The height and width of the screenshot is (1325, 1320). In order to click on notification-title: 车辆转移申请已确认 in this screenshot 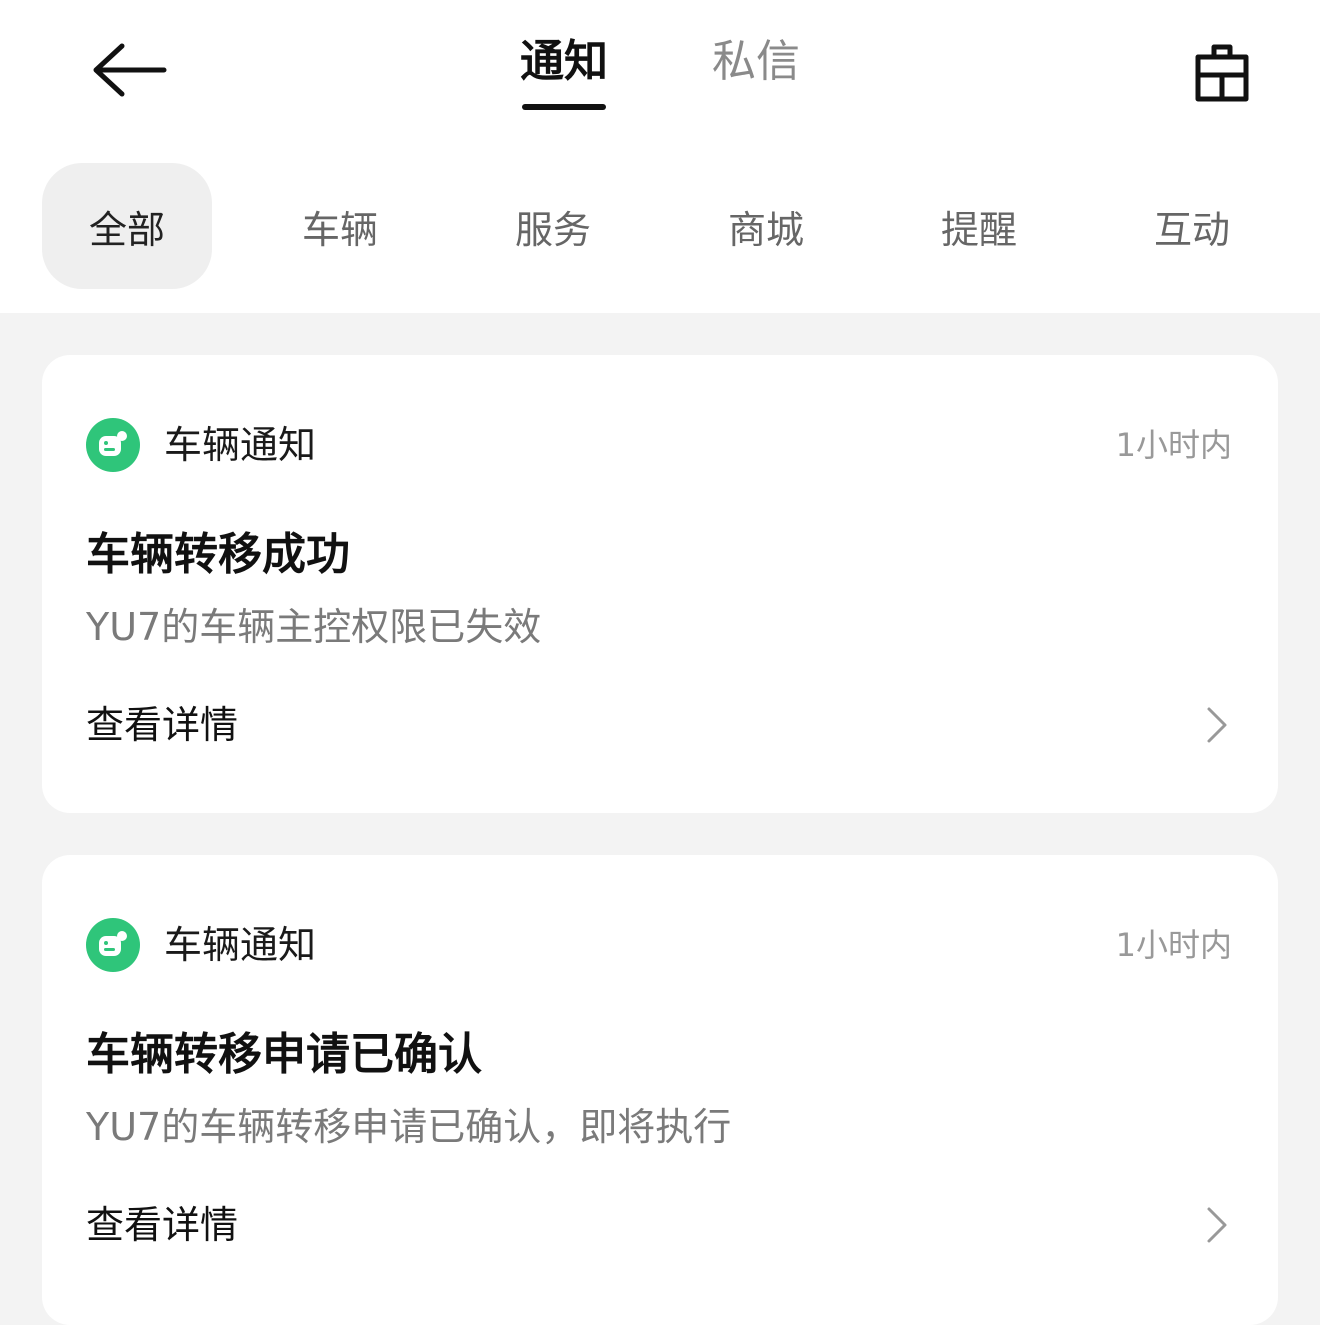, I will do `click(284, 1054)`.